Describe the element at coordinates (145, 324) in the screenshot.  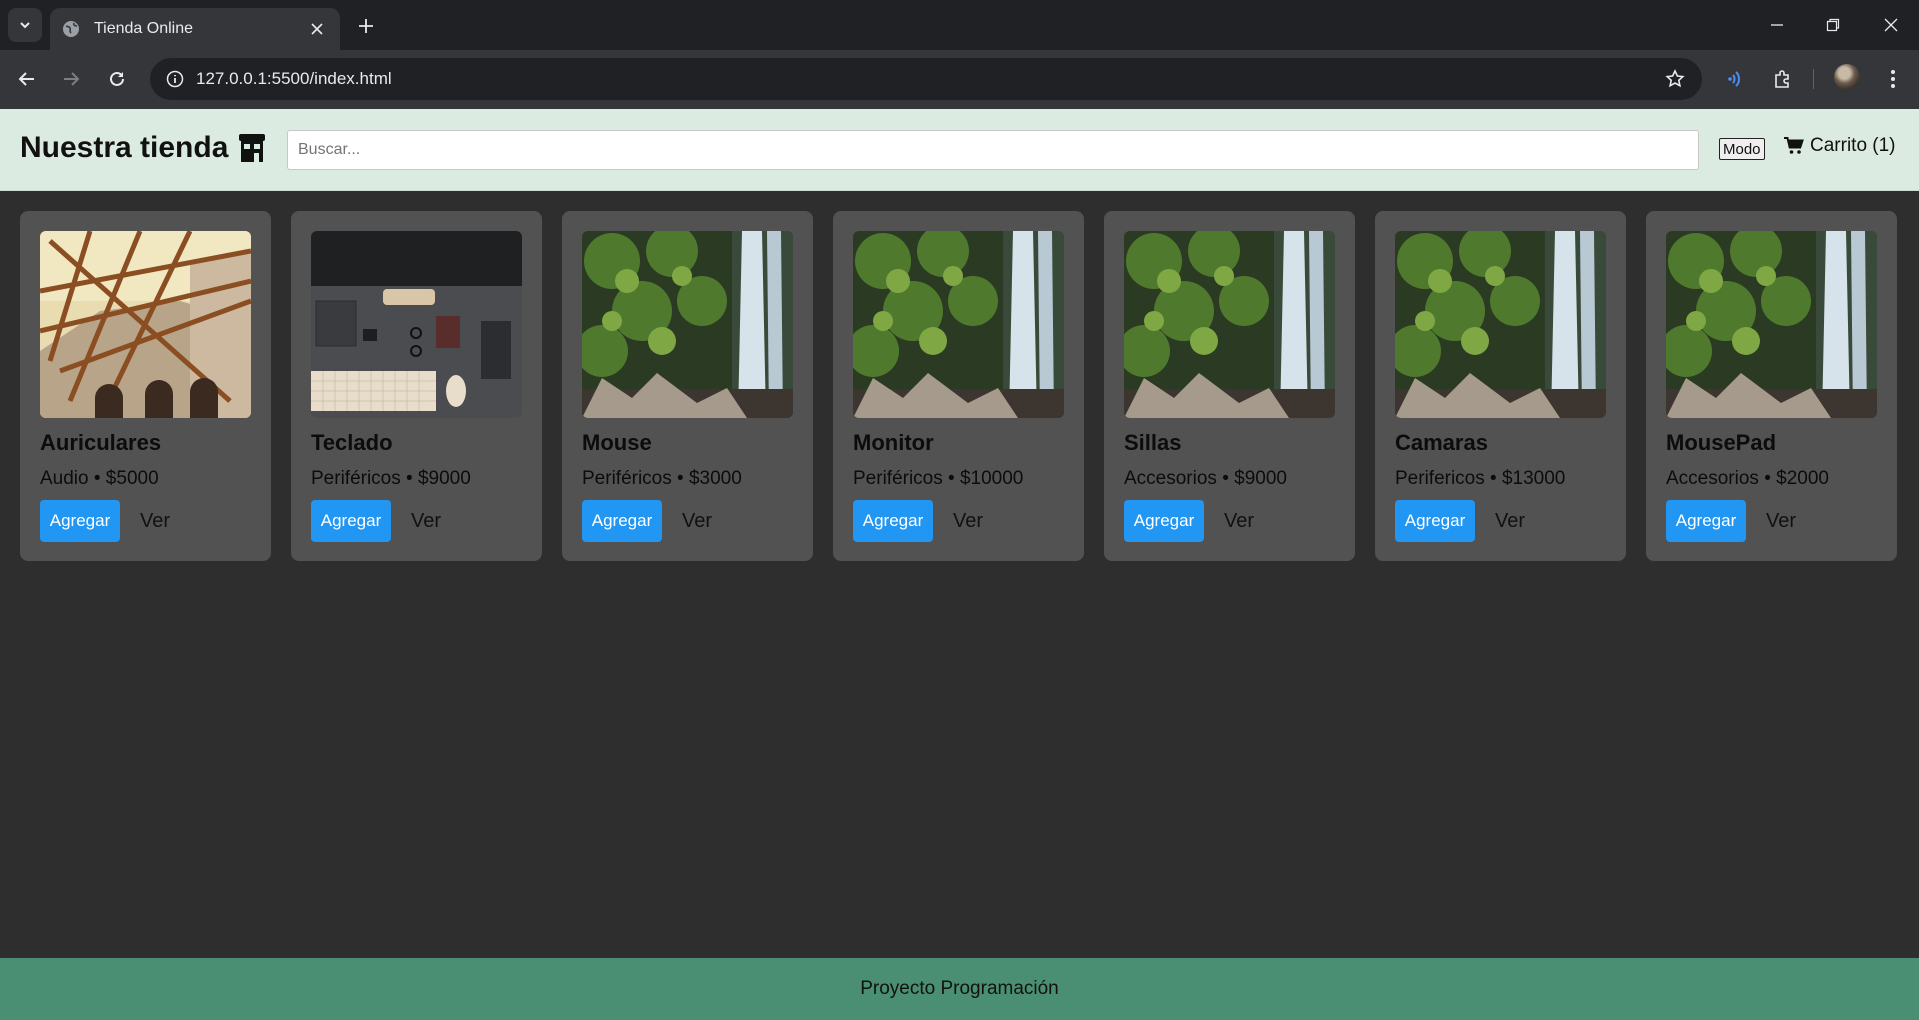
I see `product-image-architecture` at that location.